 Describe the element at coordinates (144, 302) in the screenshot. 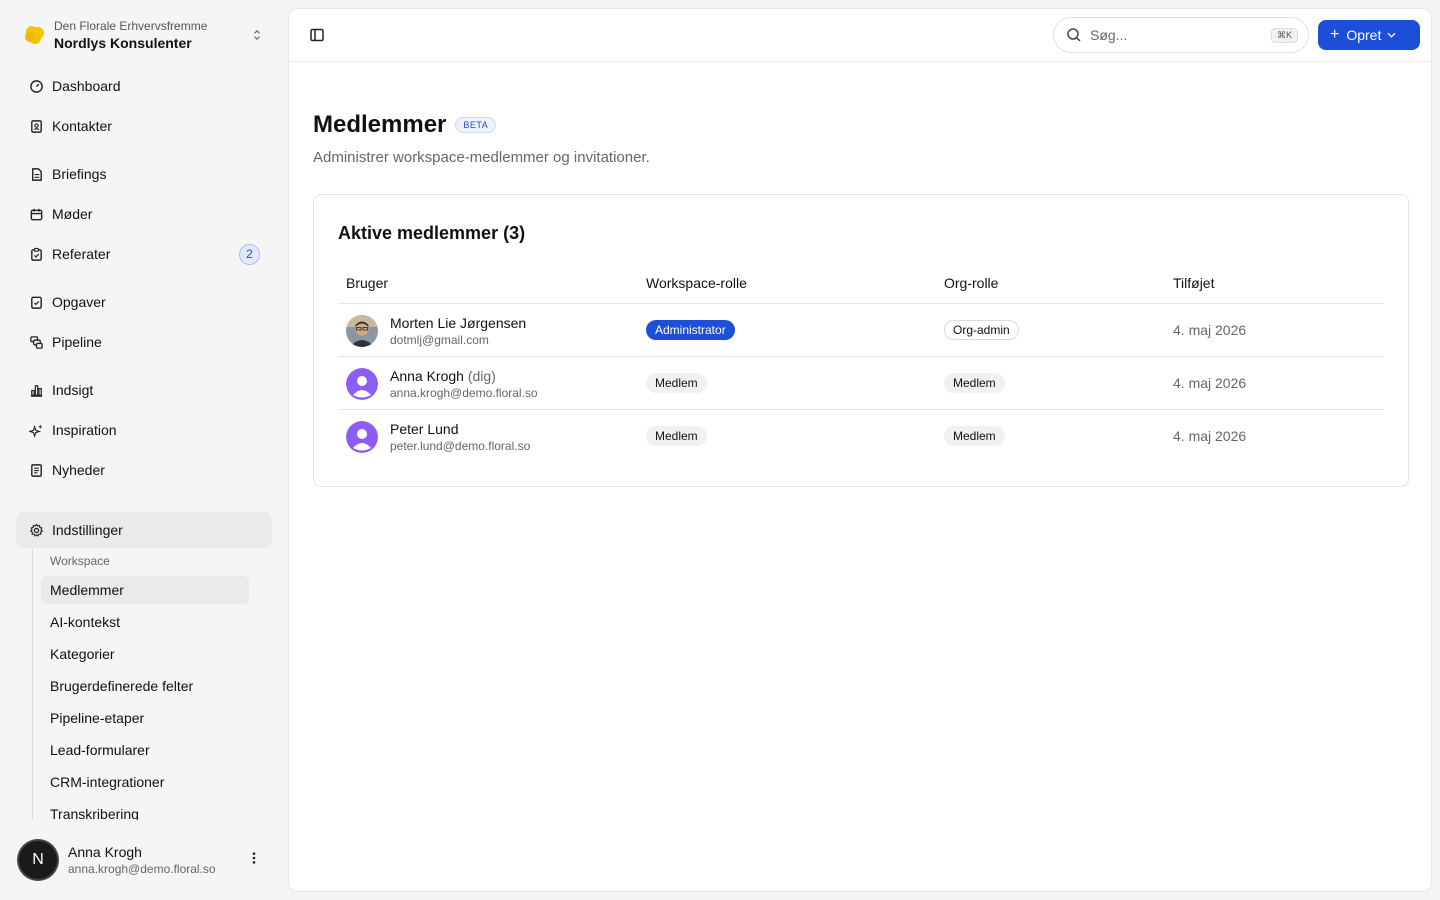

I see `nav-item-opgaver: Opgaver` at that location.